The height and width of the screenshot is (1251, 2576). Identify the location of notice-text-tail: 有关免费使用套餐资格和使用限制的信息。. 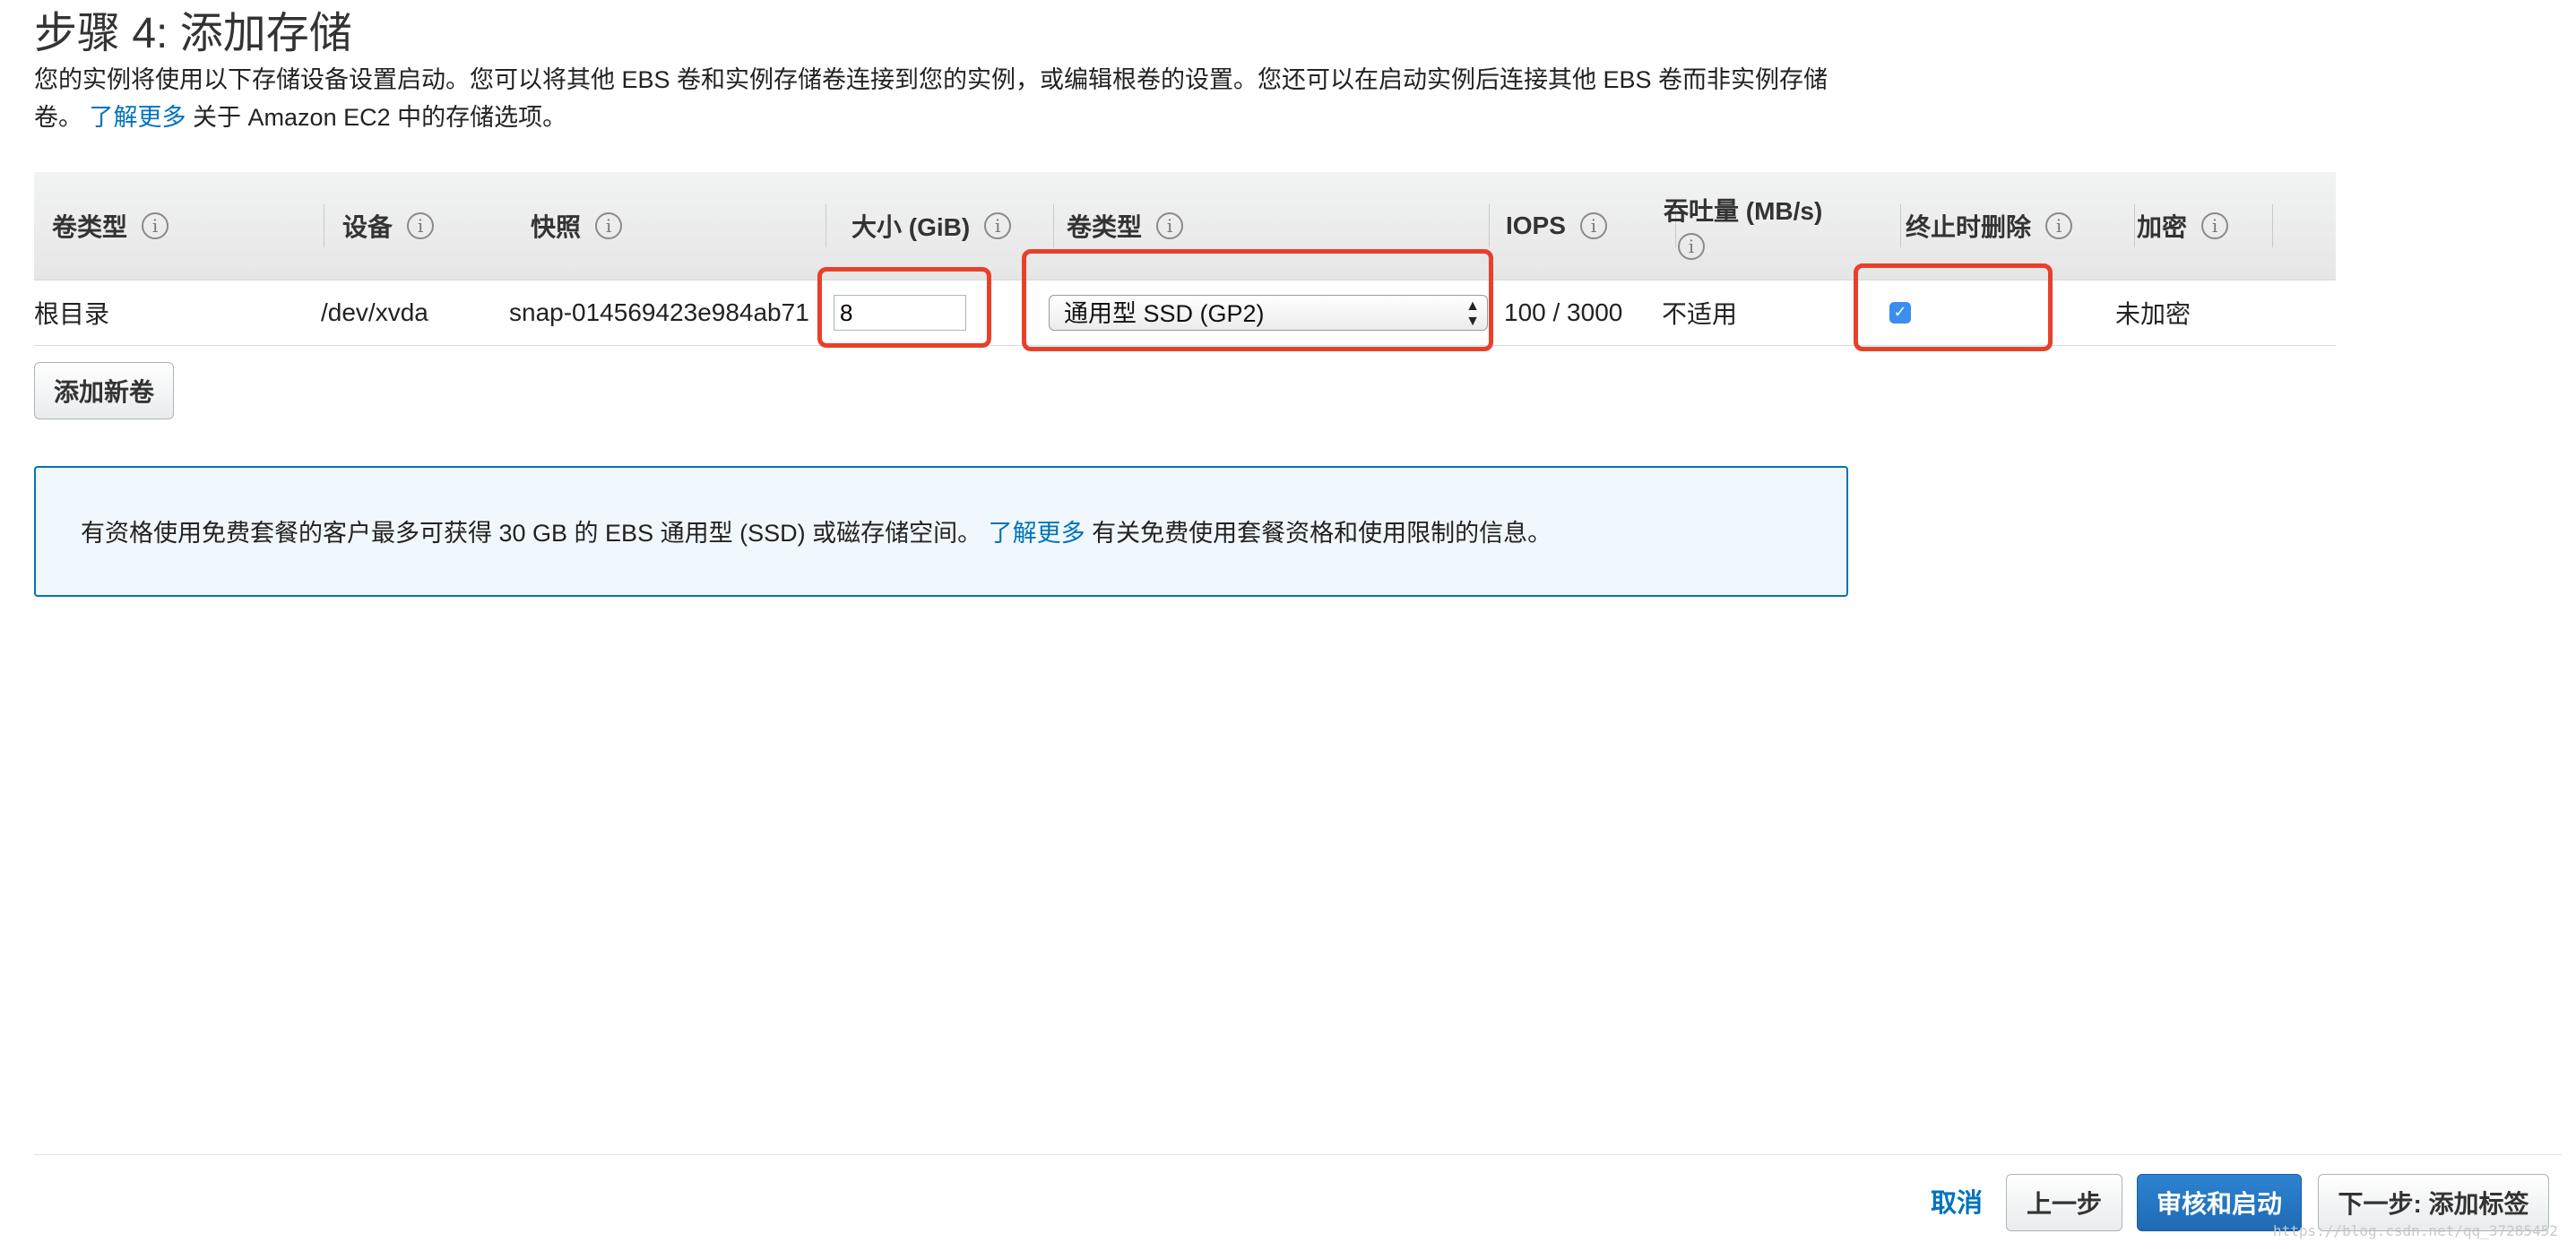
(1322, 534).